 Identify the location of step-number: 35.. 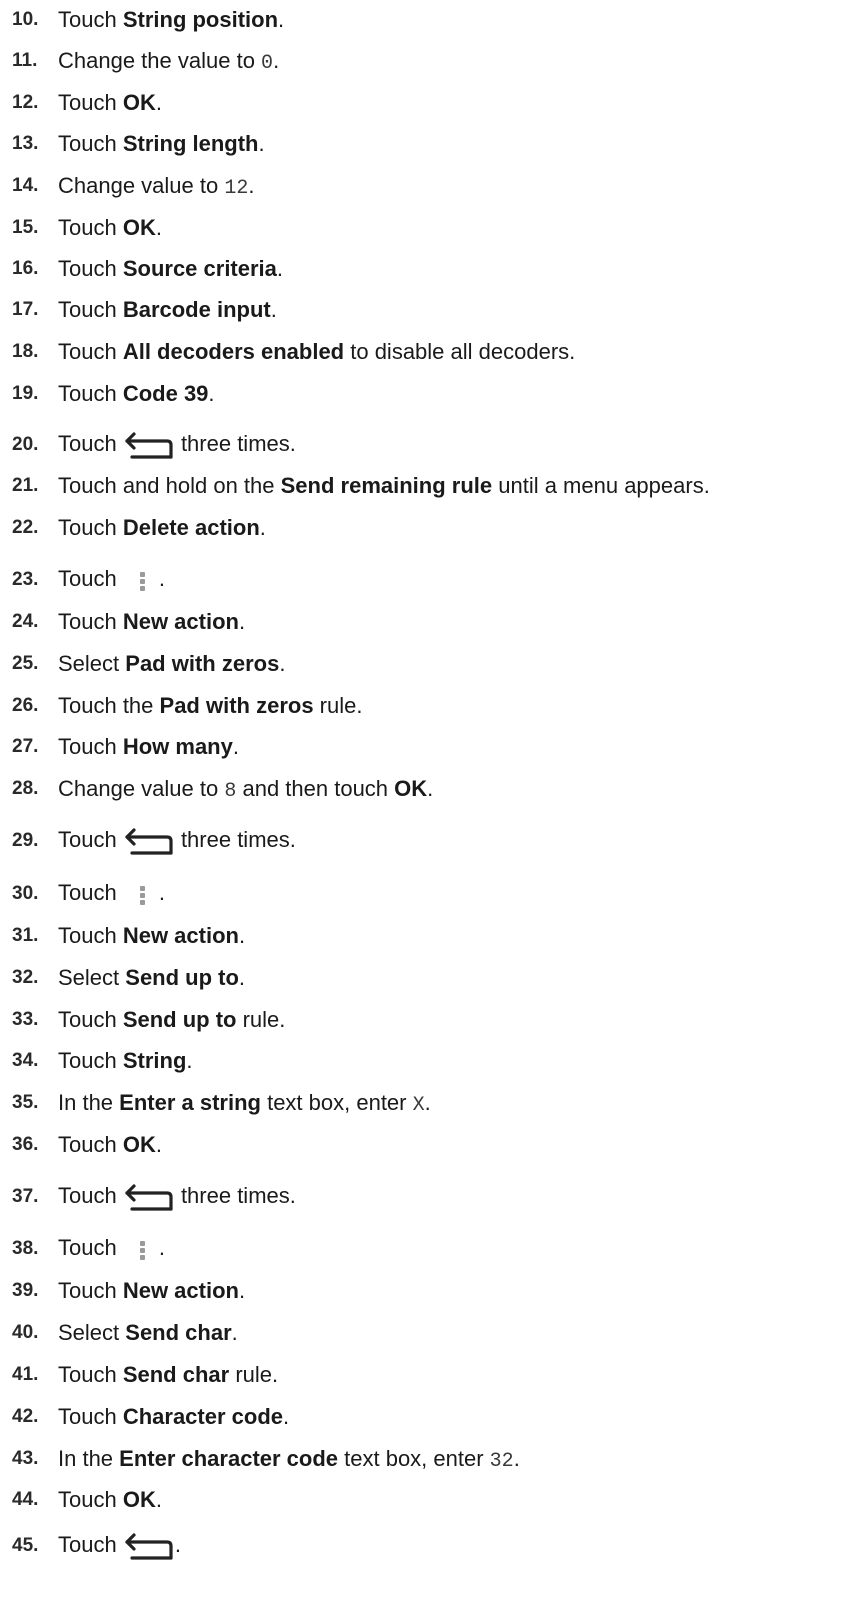
(25, 1102).